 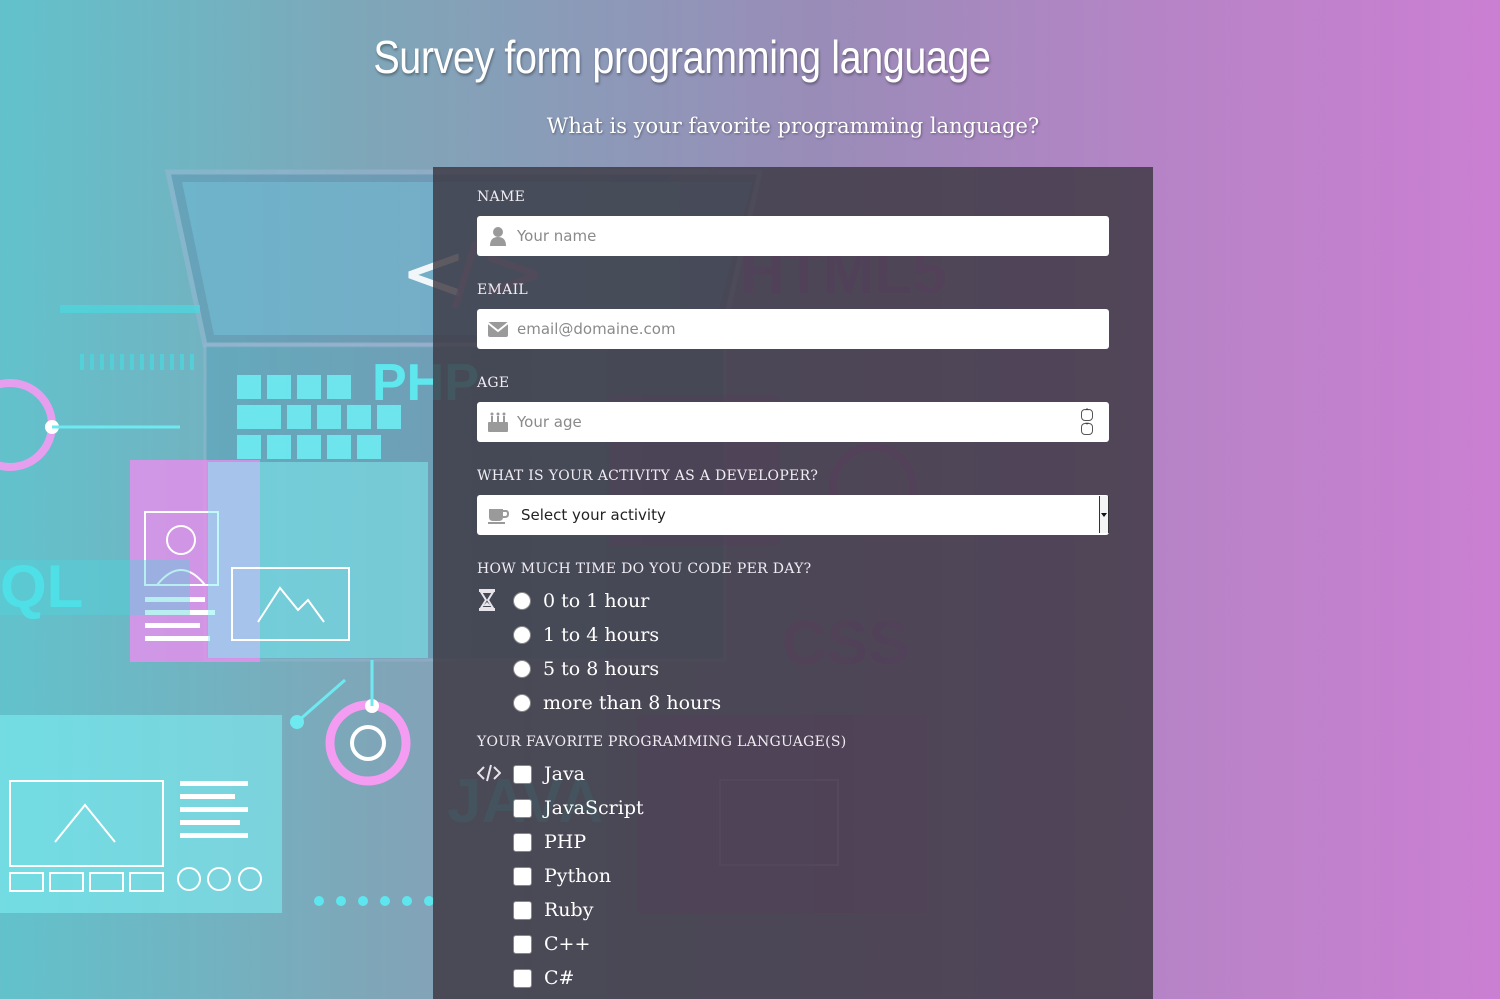 I want to click on age-label: AGE, so click(x=493, y=383).